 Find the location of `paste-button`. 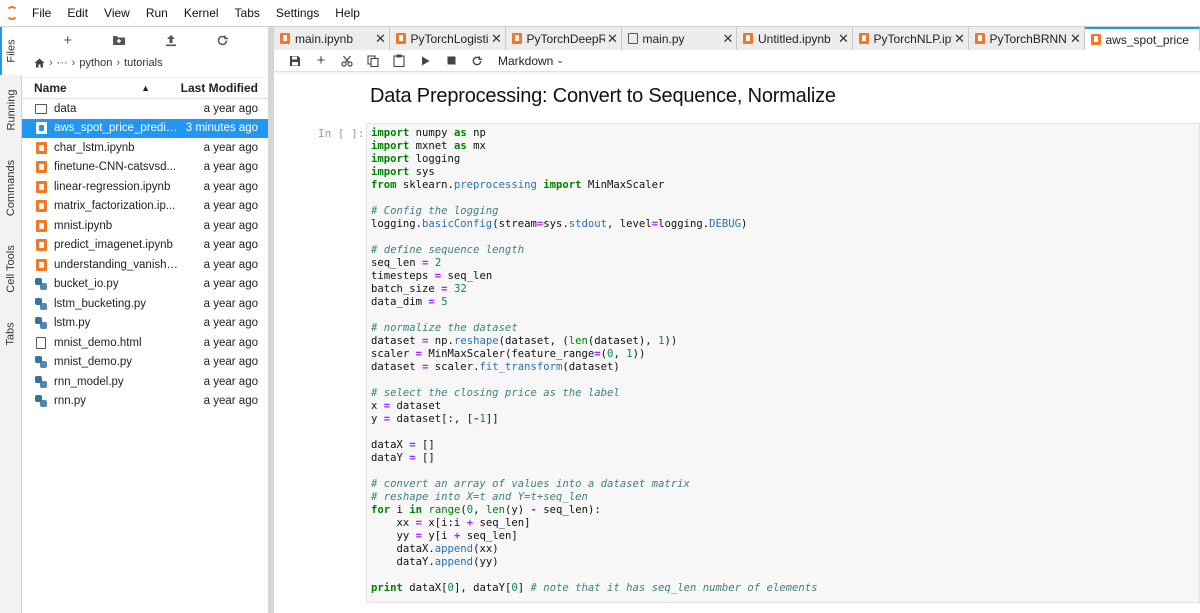

paste-button is located at coordinates (399, 61).